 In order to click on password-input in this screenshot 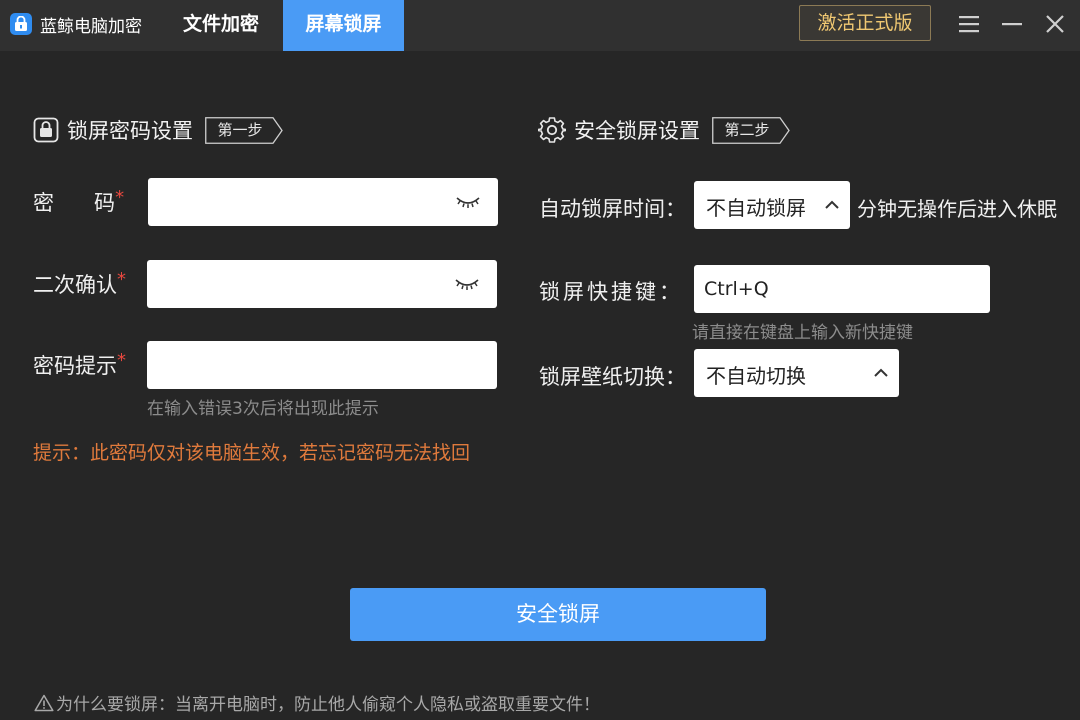, I will do `click(303, 202)`.